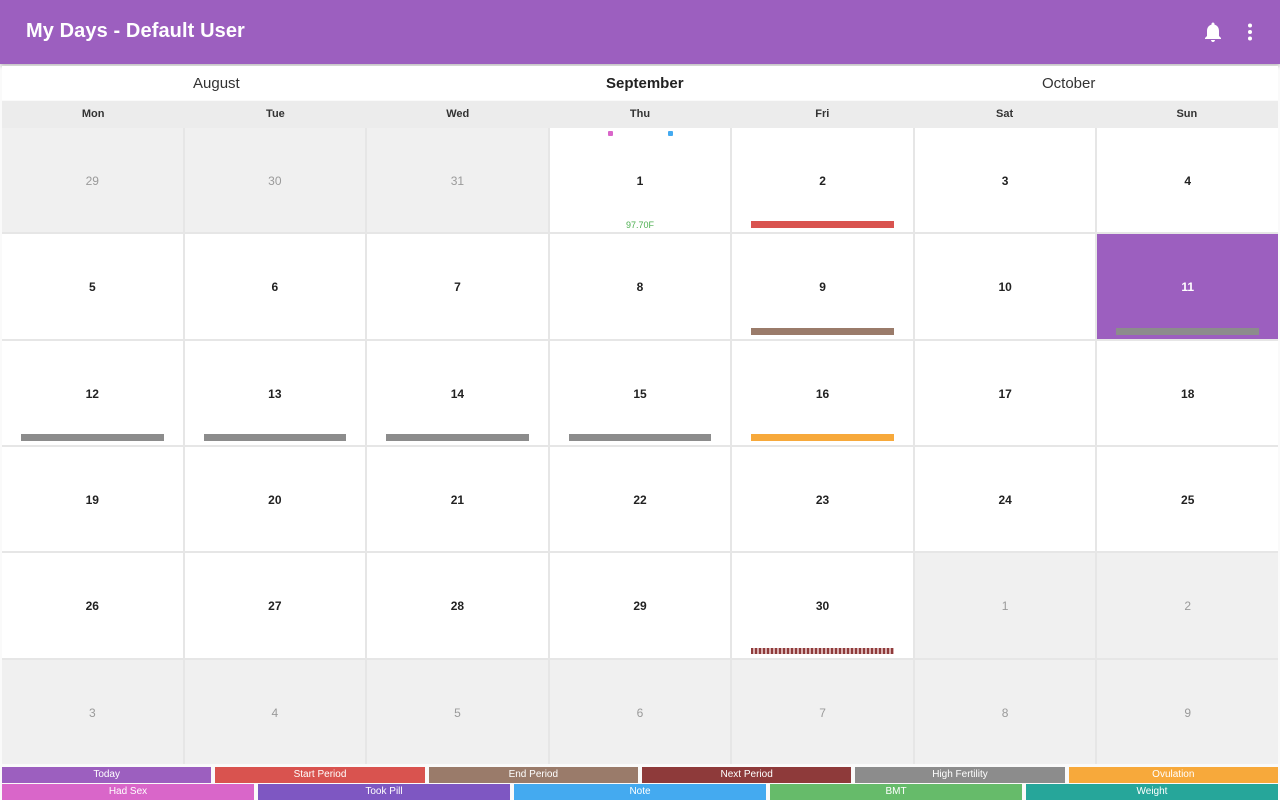 The height and width of the screenshot is (800, 1280). What do you see at coordinates (93, 114) in the screenshot?
I see `weekday-mon: Mon` at bounding box center [93, 114].